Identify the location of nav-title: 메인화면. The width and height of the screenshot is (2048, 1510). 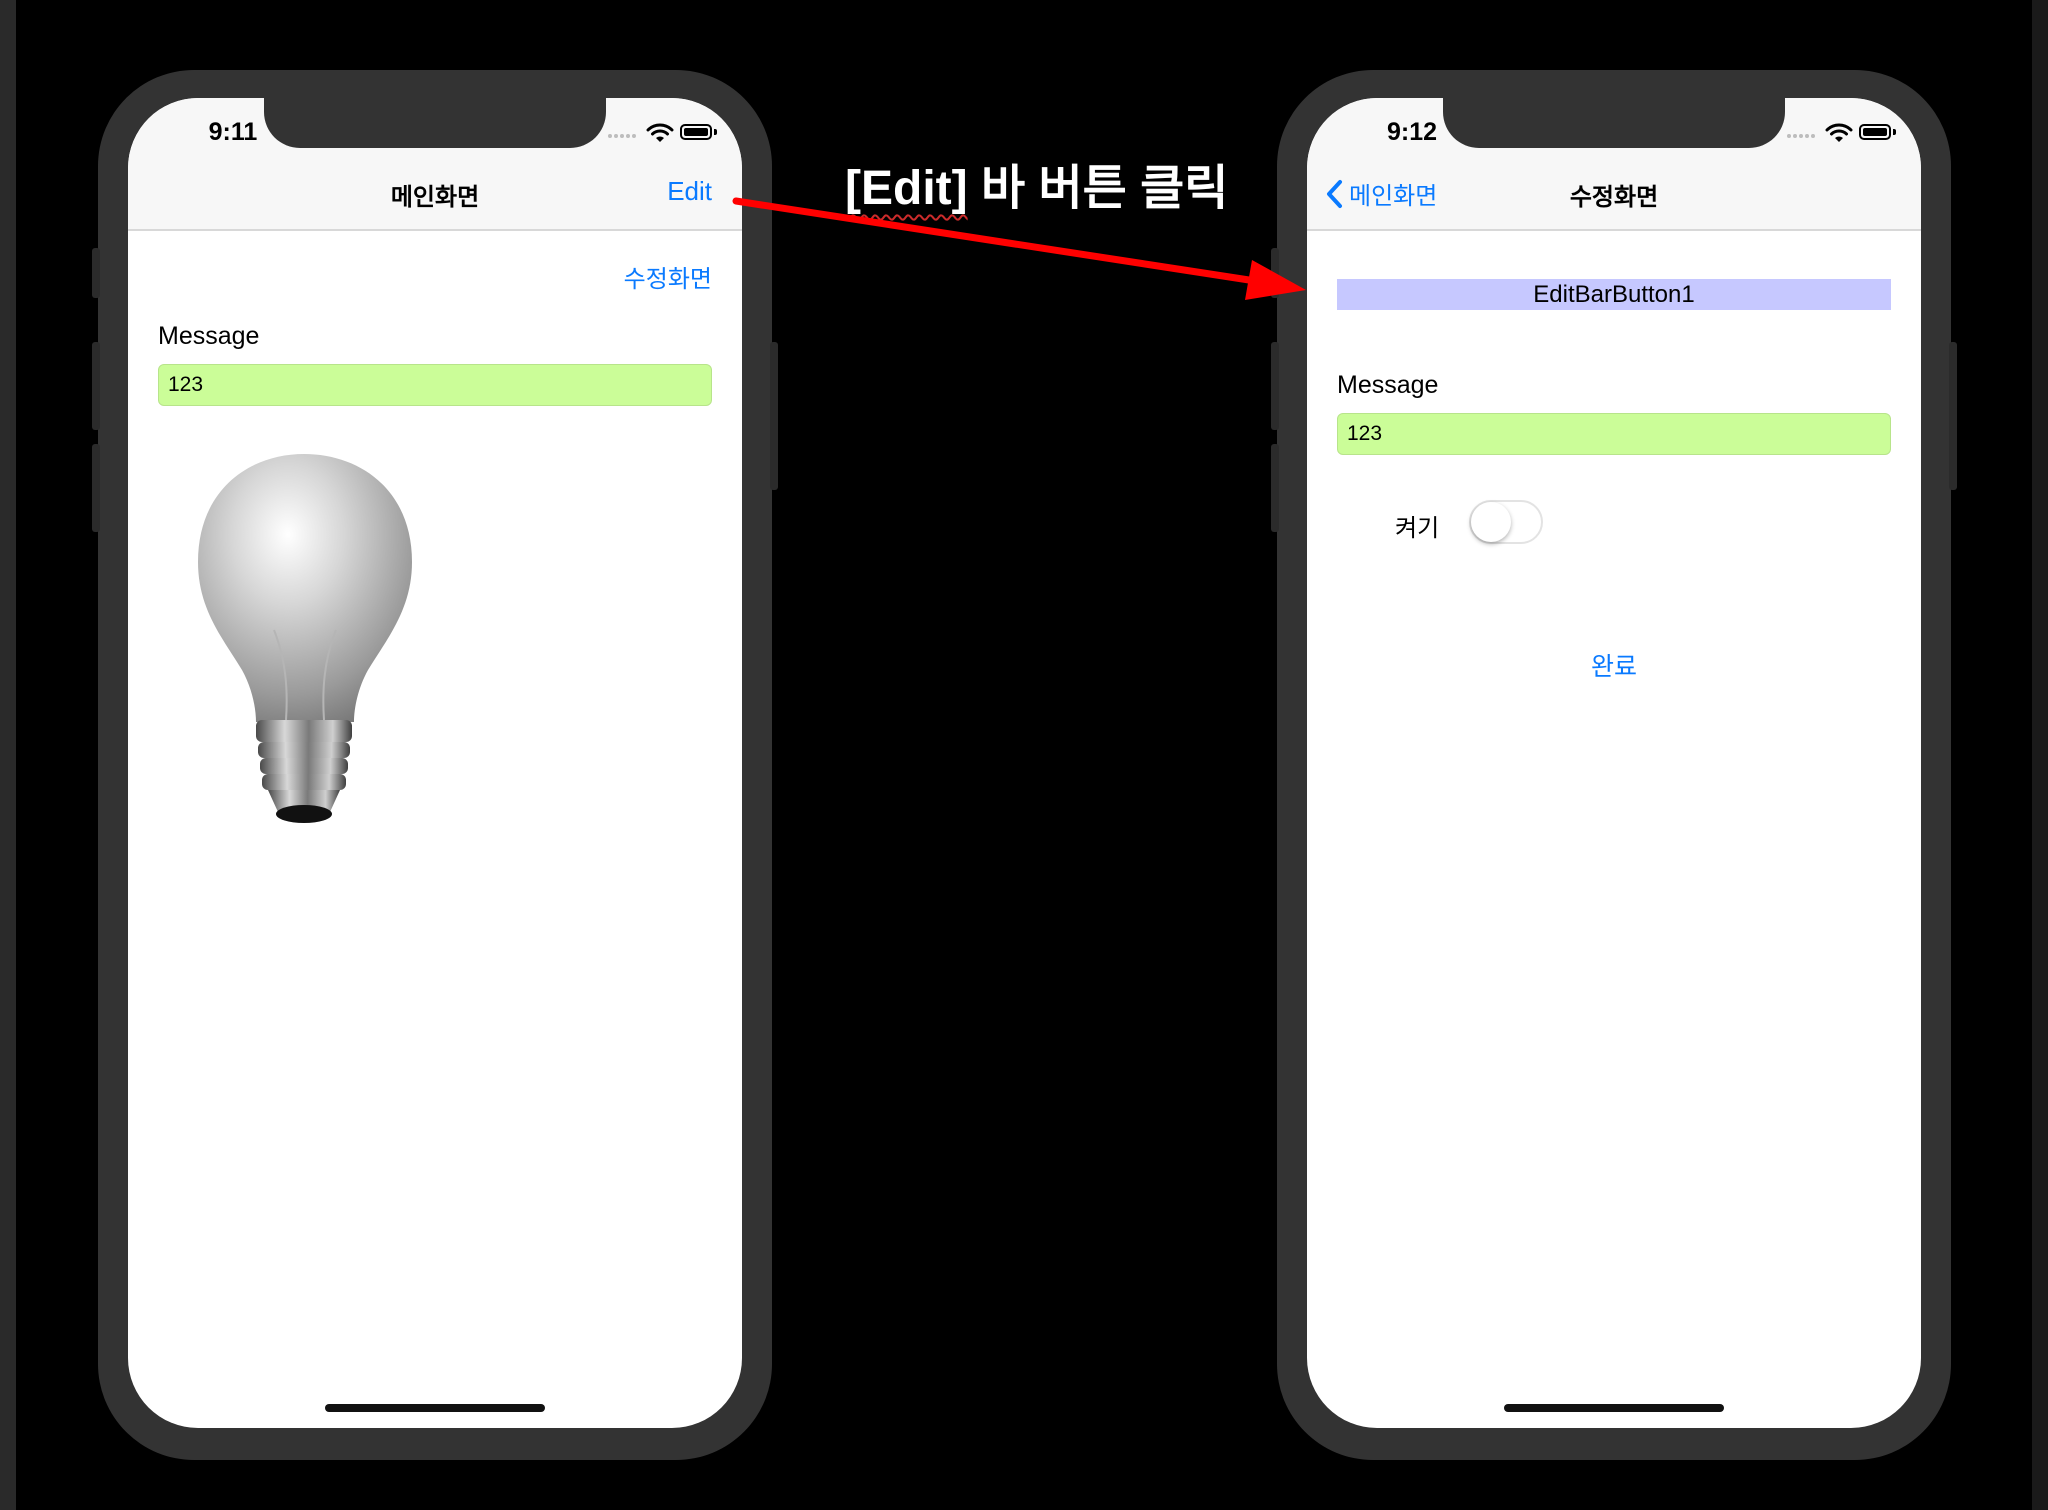
(435, 197).